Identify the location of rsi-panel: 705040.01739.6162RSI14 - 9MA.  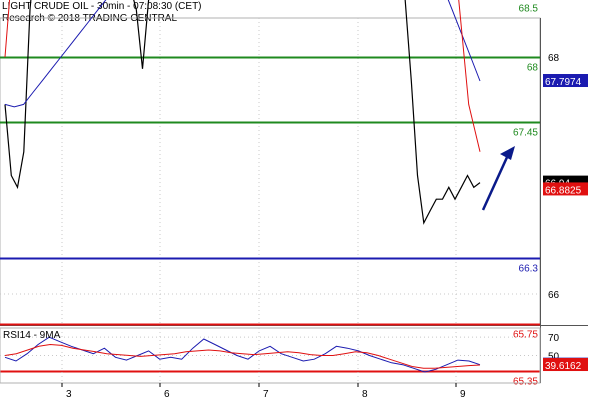
(294, 355).